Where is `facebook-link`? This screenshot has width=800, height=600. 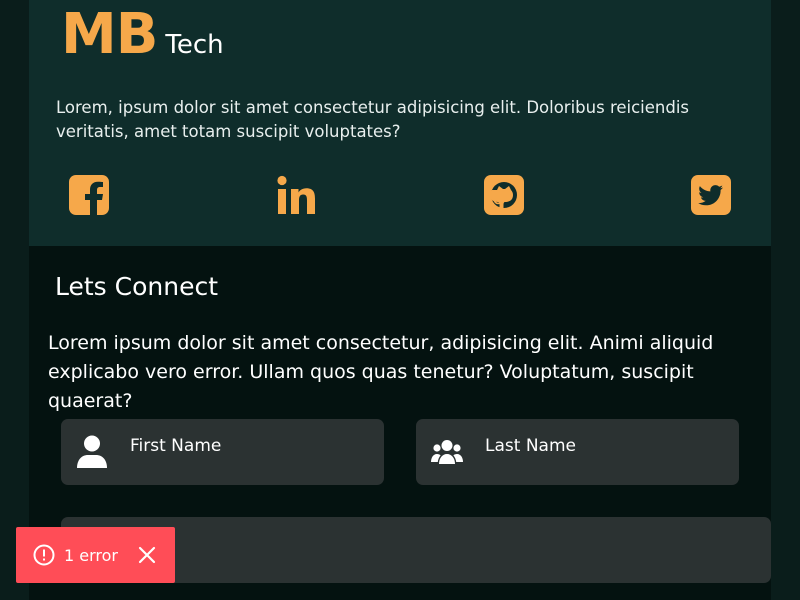 facebook-link is located at coordinates (89, 195).